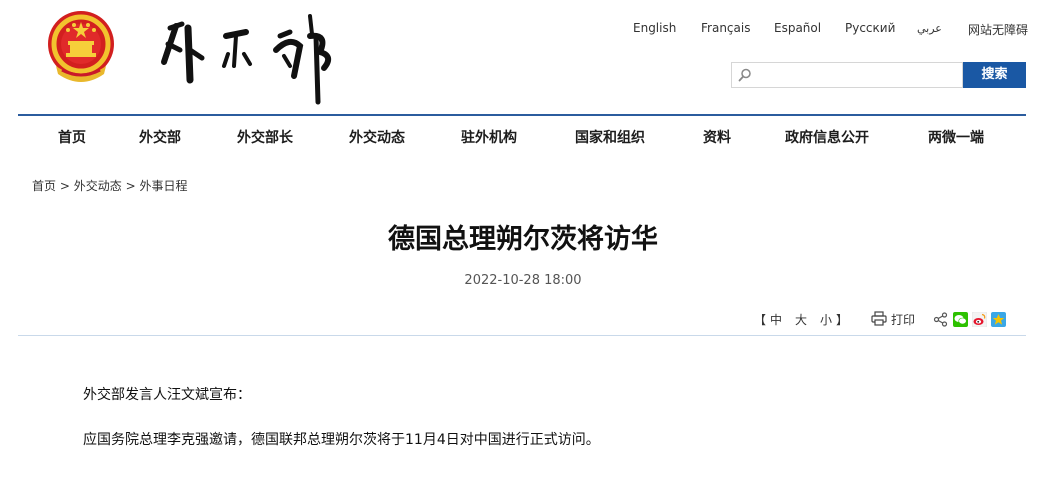  Describe the element at coordinates (523, 280) in the screenshot. I see `article-date: 2022-10-28 18:00` at that location.